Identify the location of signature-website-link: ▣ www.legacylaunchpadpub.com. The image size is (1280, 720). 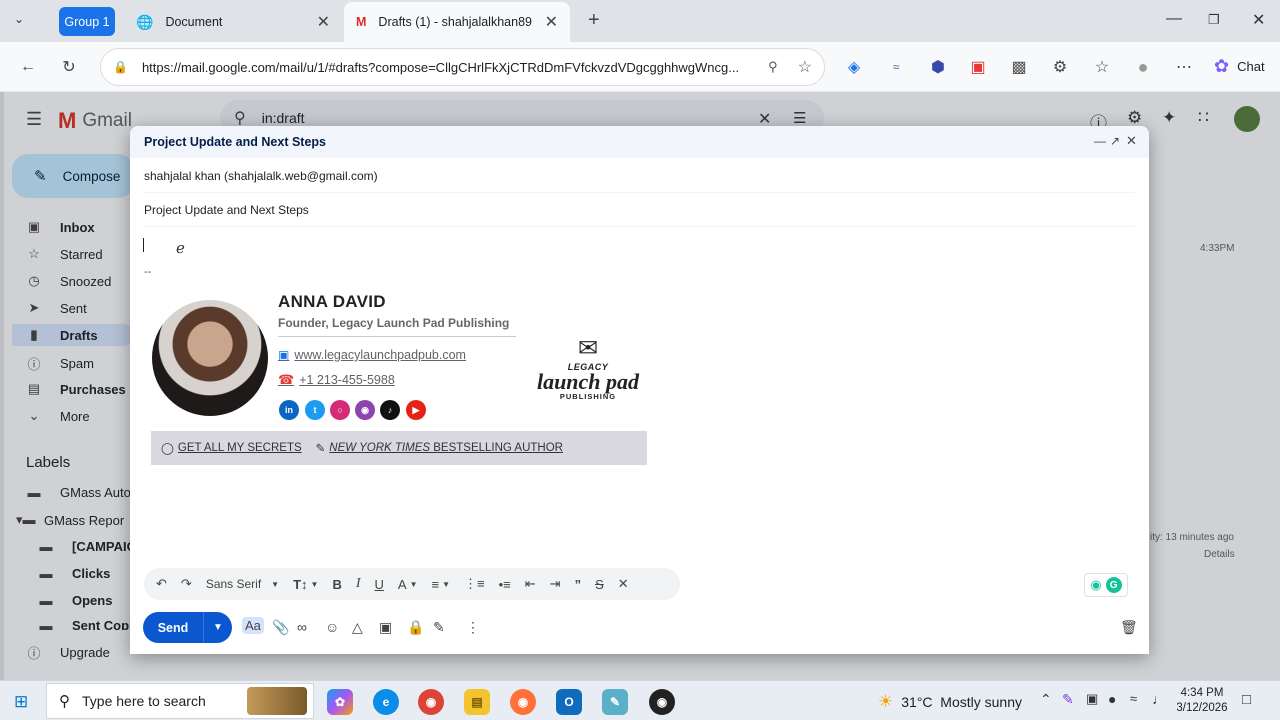
(372, 355).